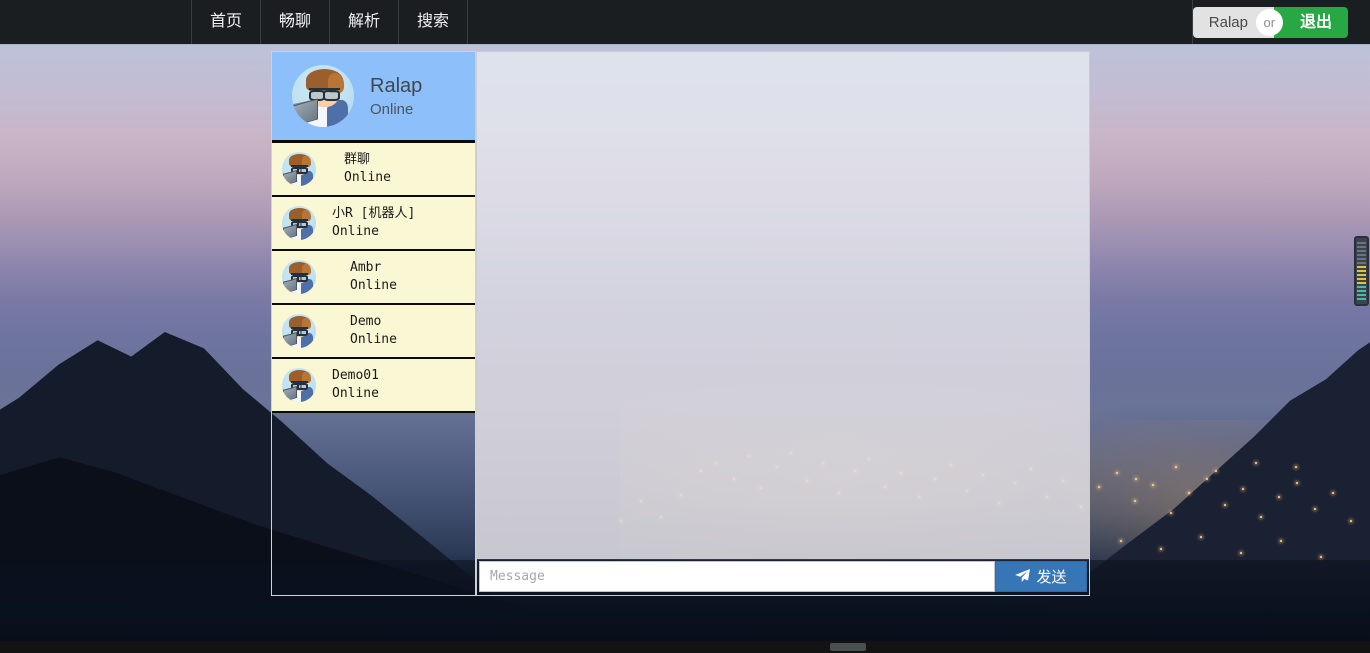  Describe the element at coordinates (366, 268) in the screenshot. I see `user-name: Ambr` at that location.